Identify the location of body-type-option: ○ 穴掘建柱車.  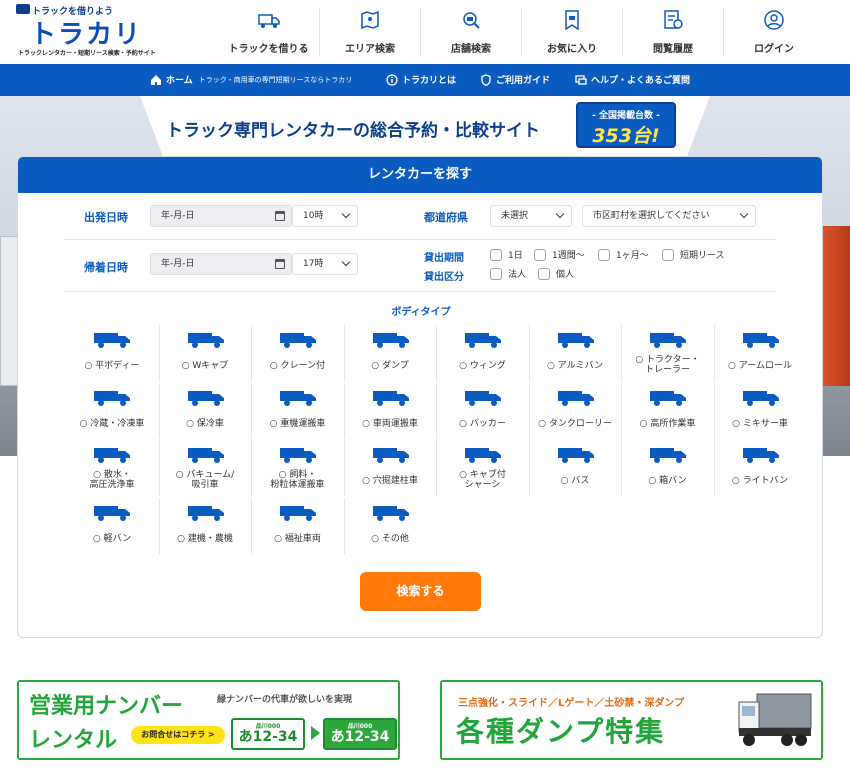
(389, 468).